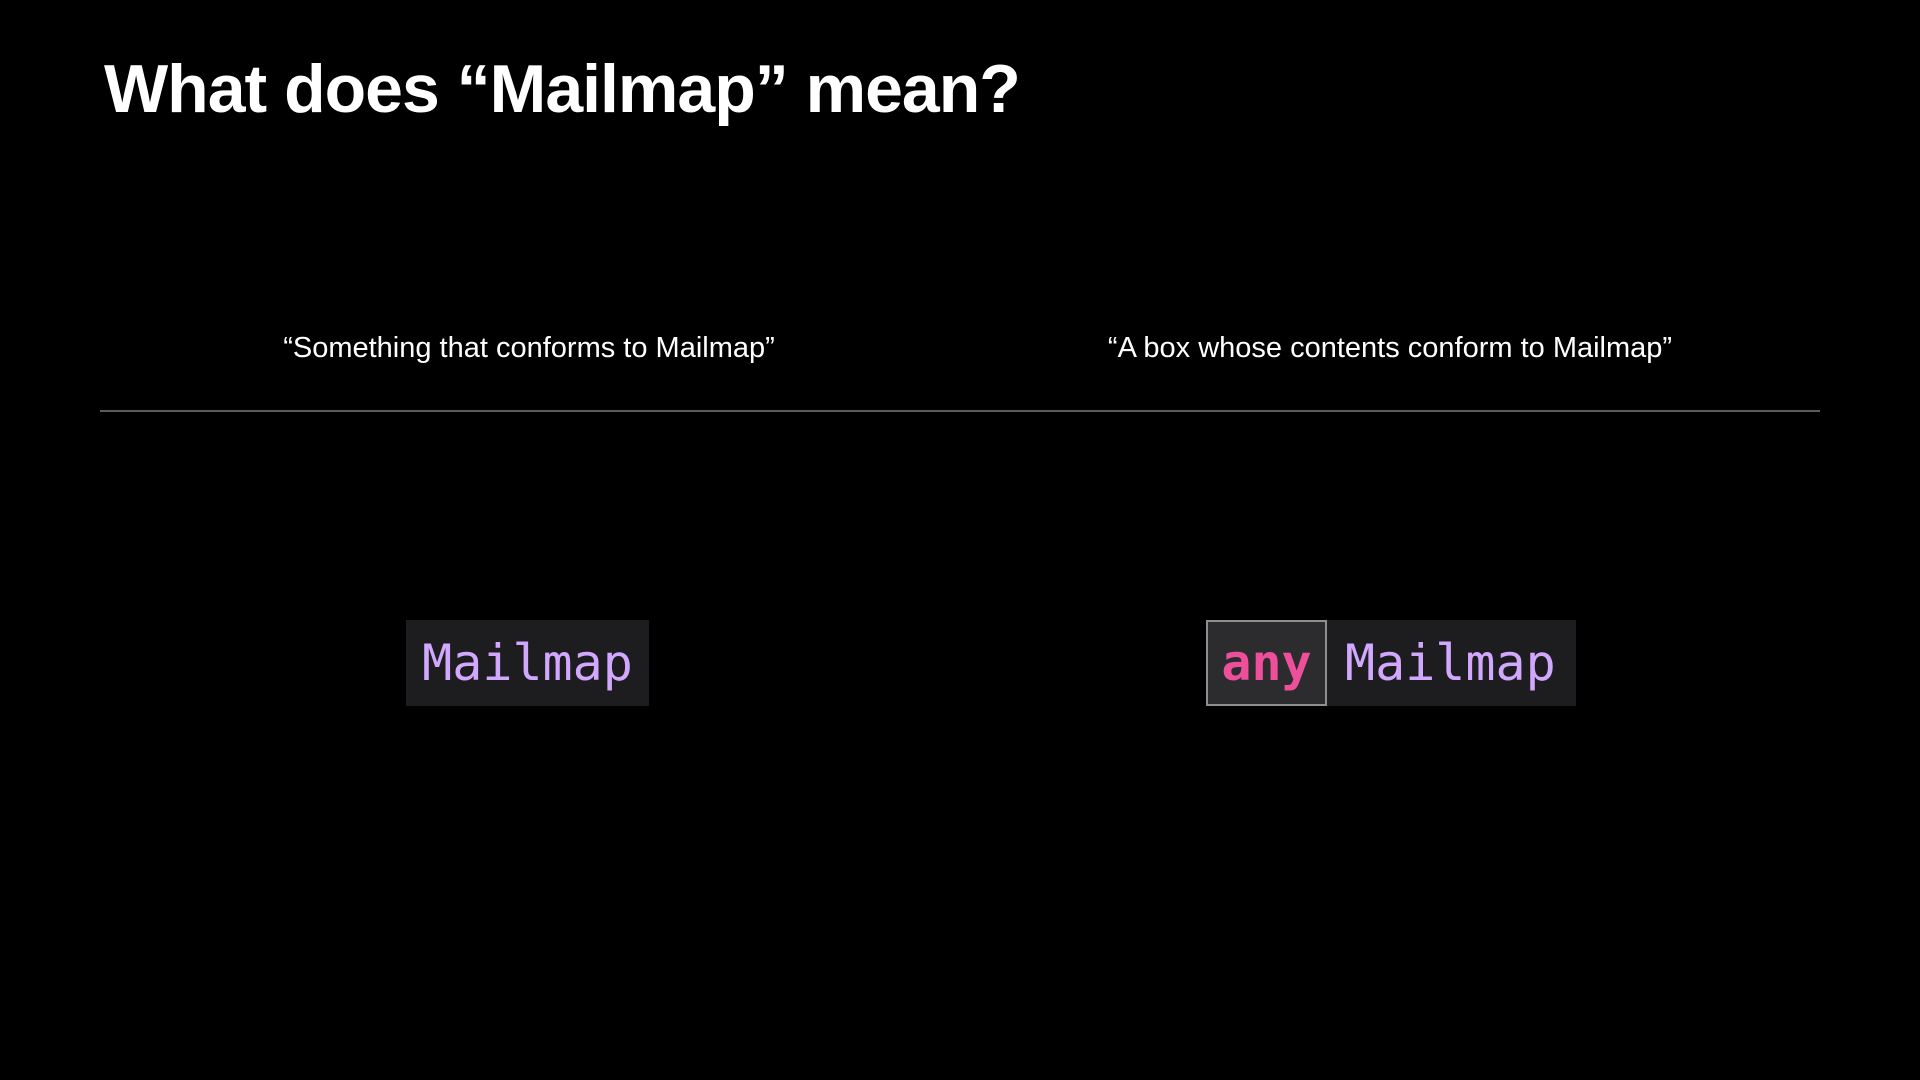 The image size is (1920, 1080). I want to click on left-code-block: Mailmap, so click(527, 663).